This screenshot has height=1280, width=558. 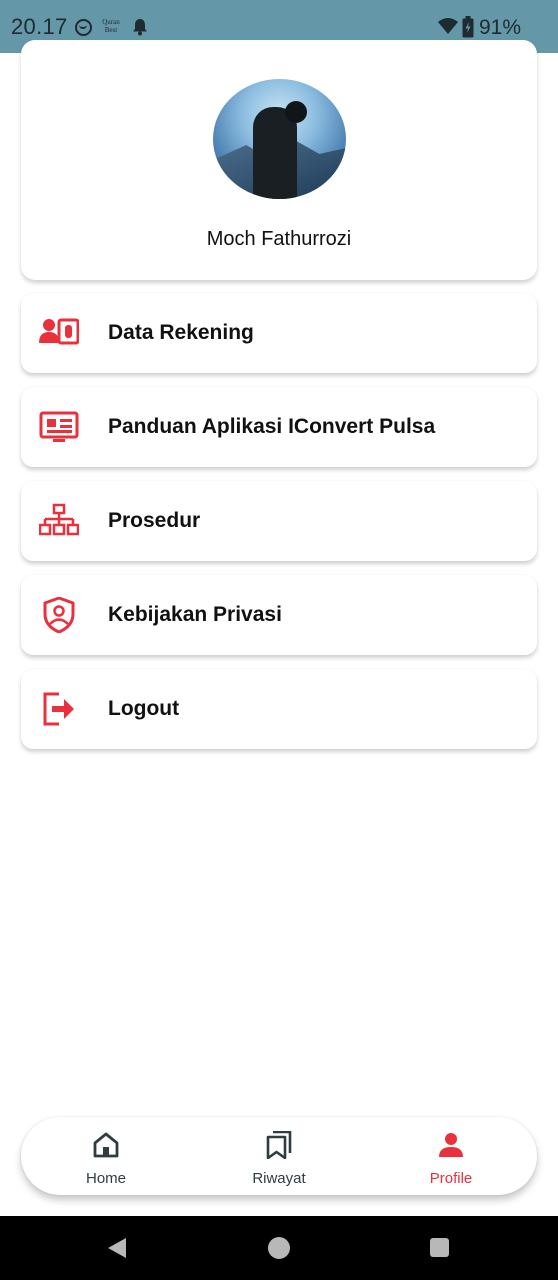 I want to click on back-icon, so click(x=117, y=1248).